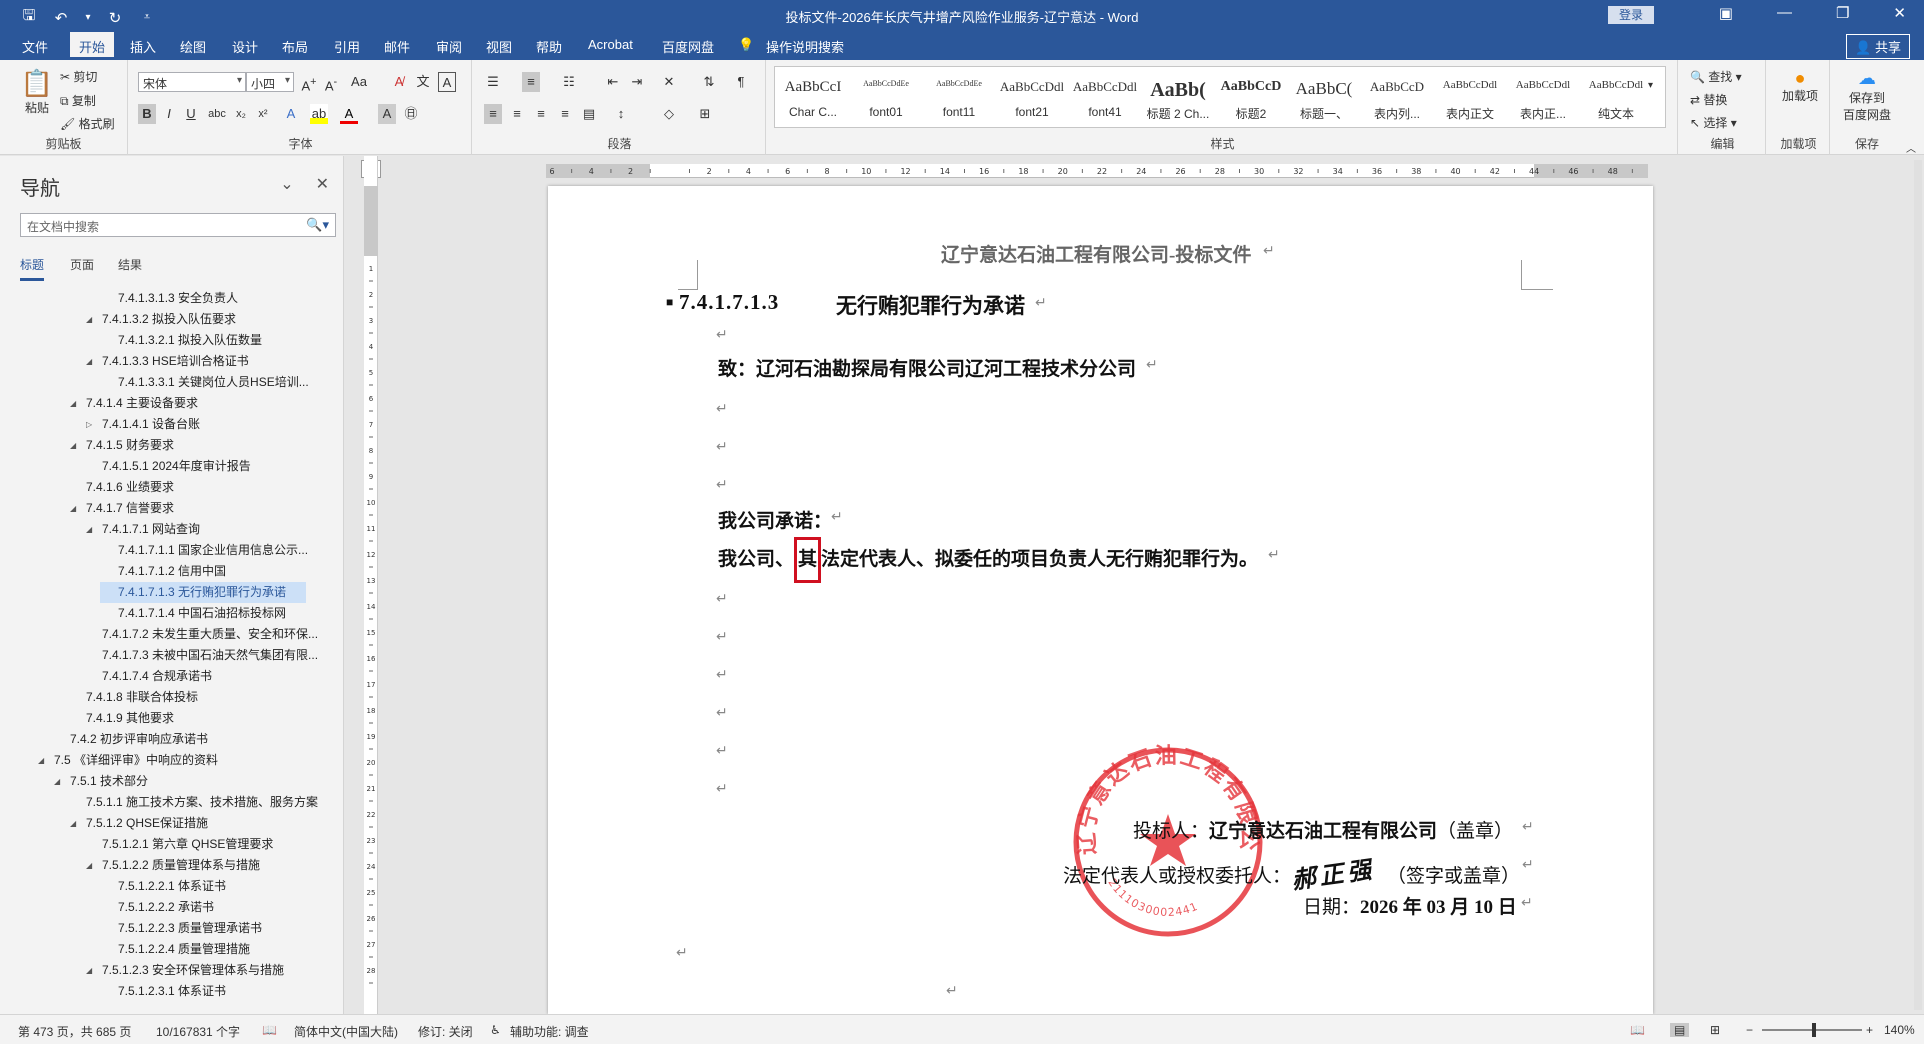 This screenshot has width=1924, height=1044. I want to click on nav-heading-item: 7.4.1.9 其他要求, so click(121, 718).